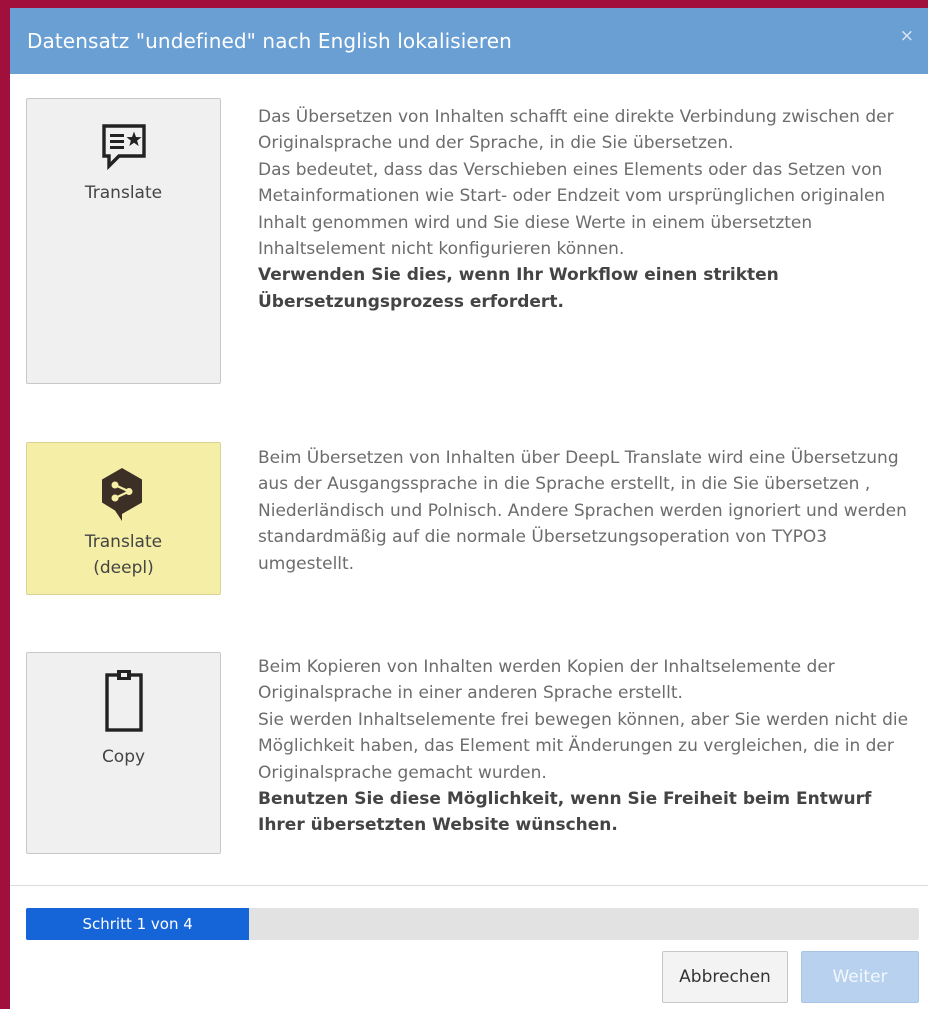 Image resolution: width=928 pixels, height=1009 pixels. What do you see at coordinates (138, 924) in the screenshot?
I see `progress-fill: Schritt 1 von 4` at bounding box center [138, 924].